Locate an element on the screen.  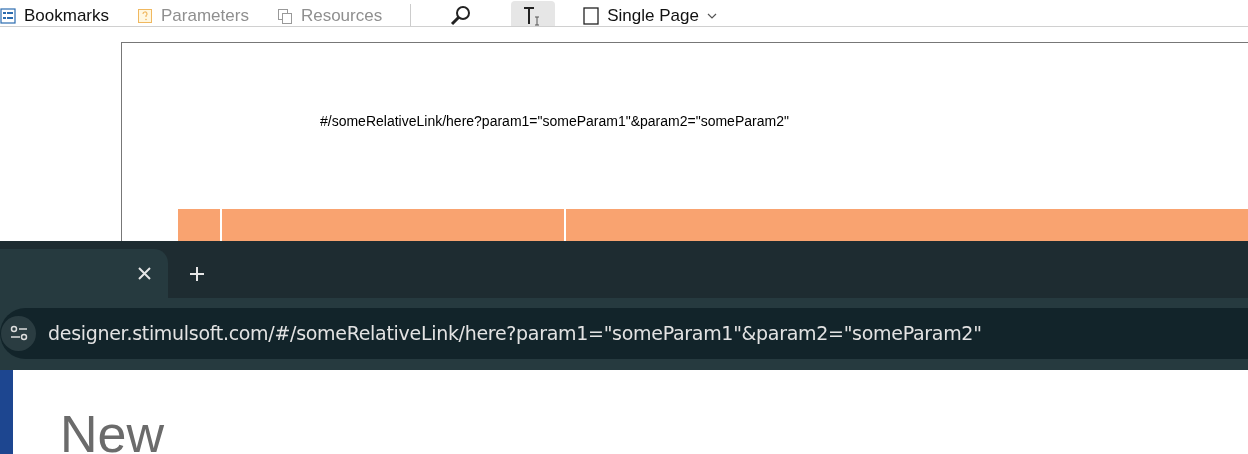
column-header is located at coordinates (199, 225).